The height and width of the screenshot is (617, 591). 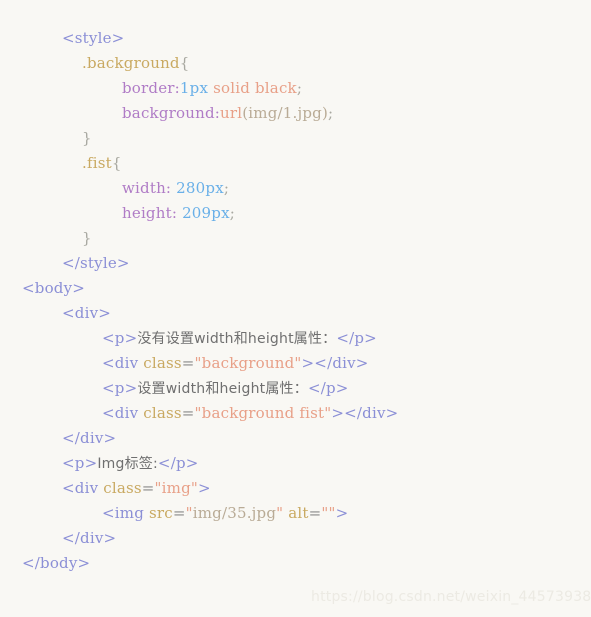 I want to click on watermark-csdn-url: https://blog.csdn.net/weixin_44573938, so click(x=451, y=597).